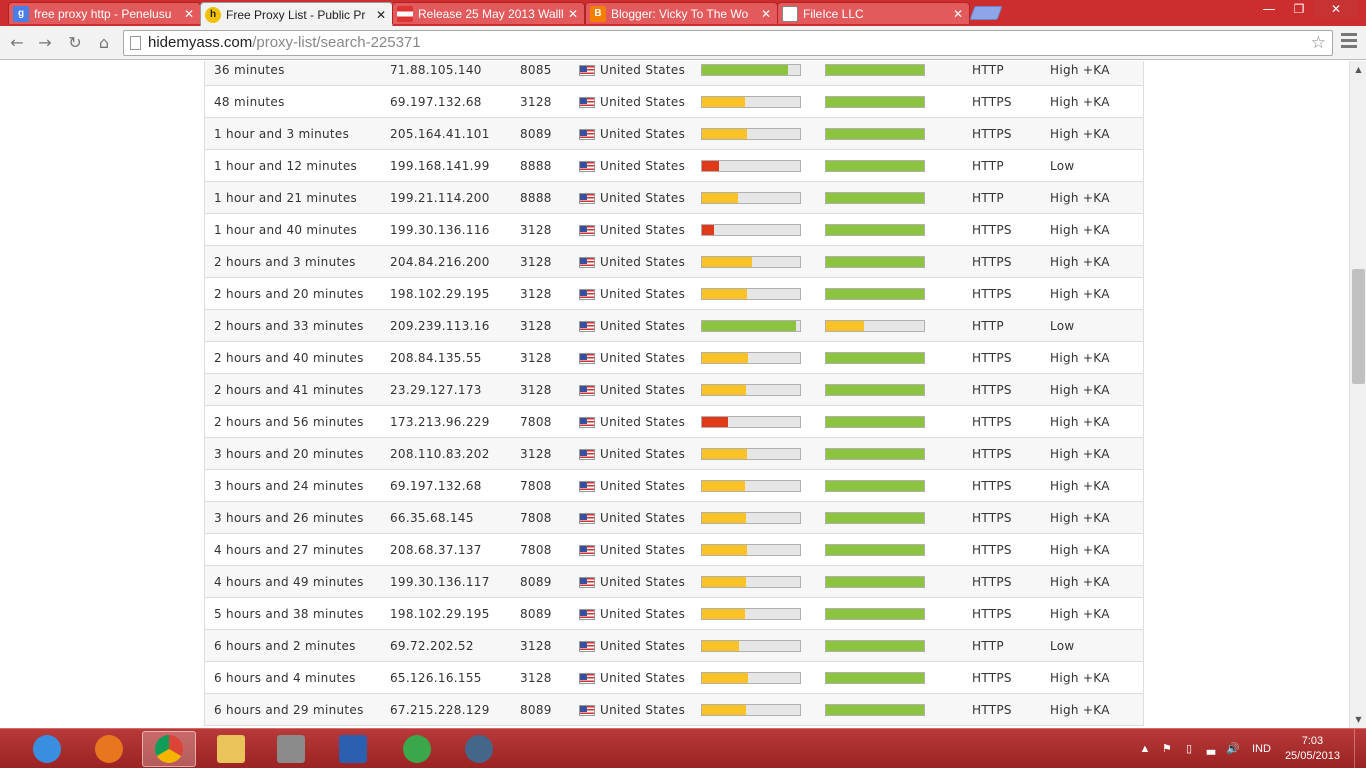  What do you see at coordinates (213, 14) in the screenshot?
I see `hidemyass-icon: h` at bounding box center [213, 14].